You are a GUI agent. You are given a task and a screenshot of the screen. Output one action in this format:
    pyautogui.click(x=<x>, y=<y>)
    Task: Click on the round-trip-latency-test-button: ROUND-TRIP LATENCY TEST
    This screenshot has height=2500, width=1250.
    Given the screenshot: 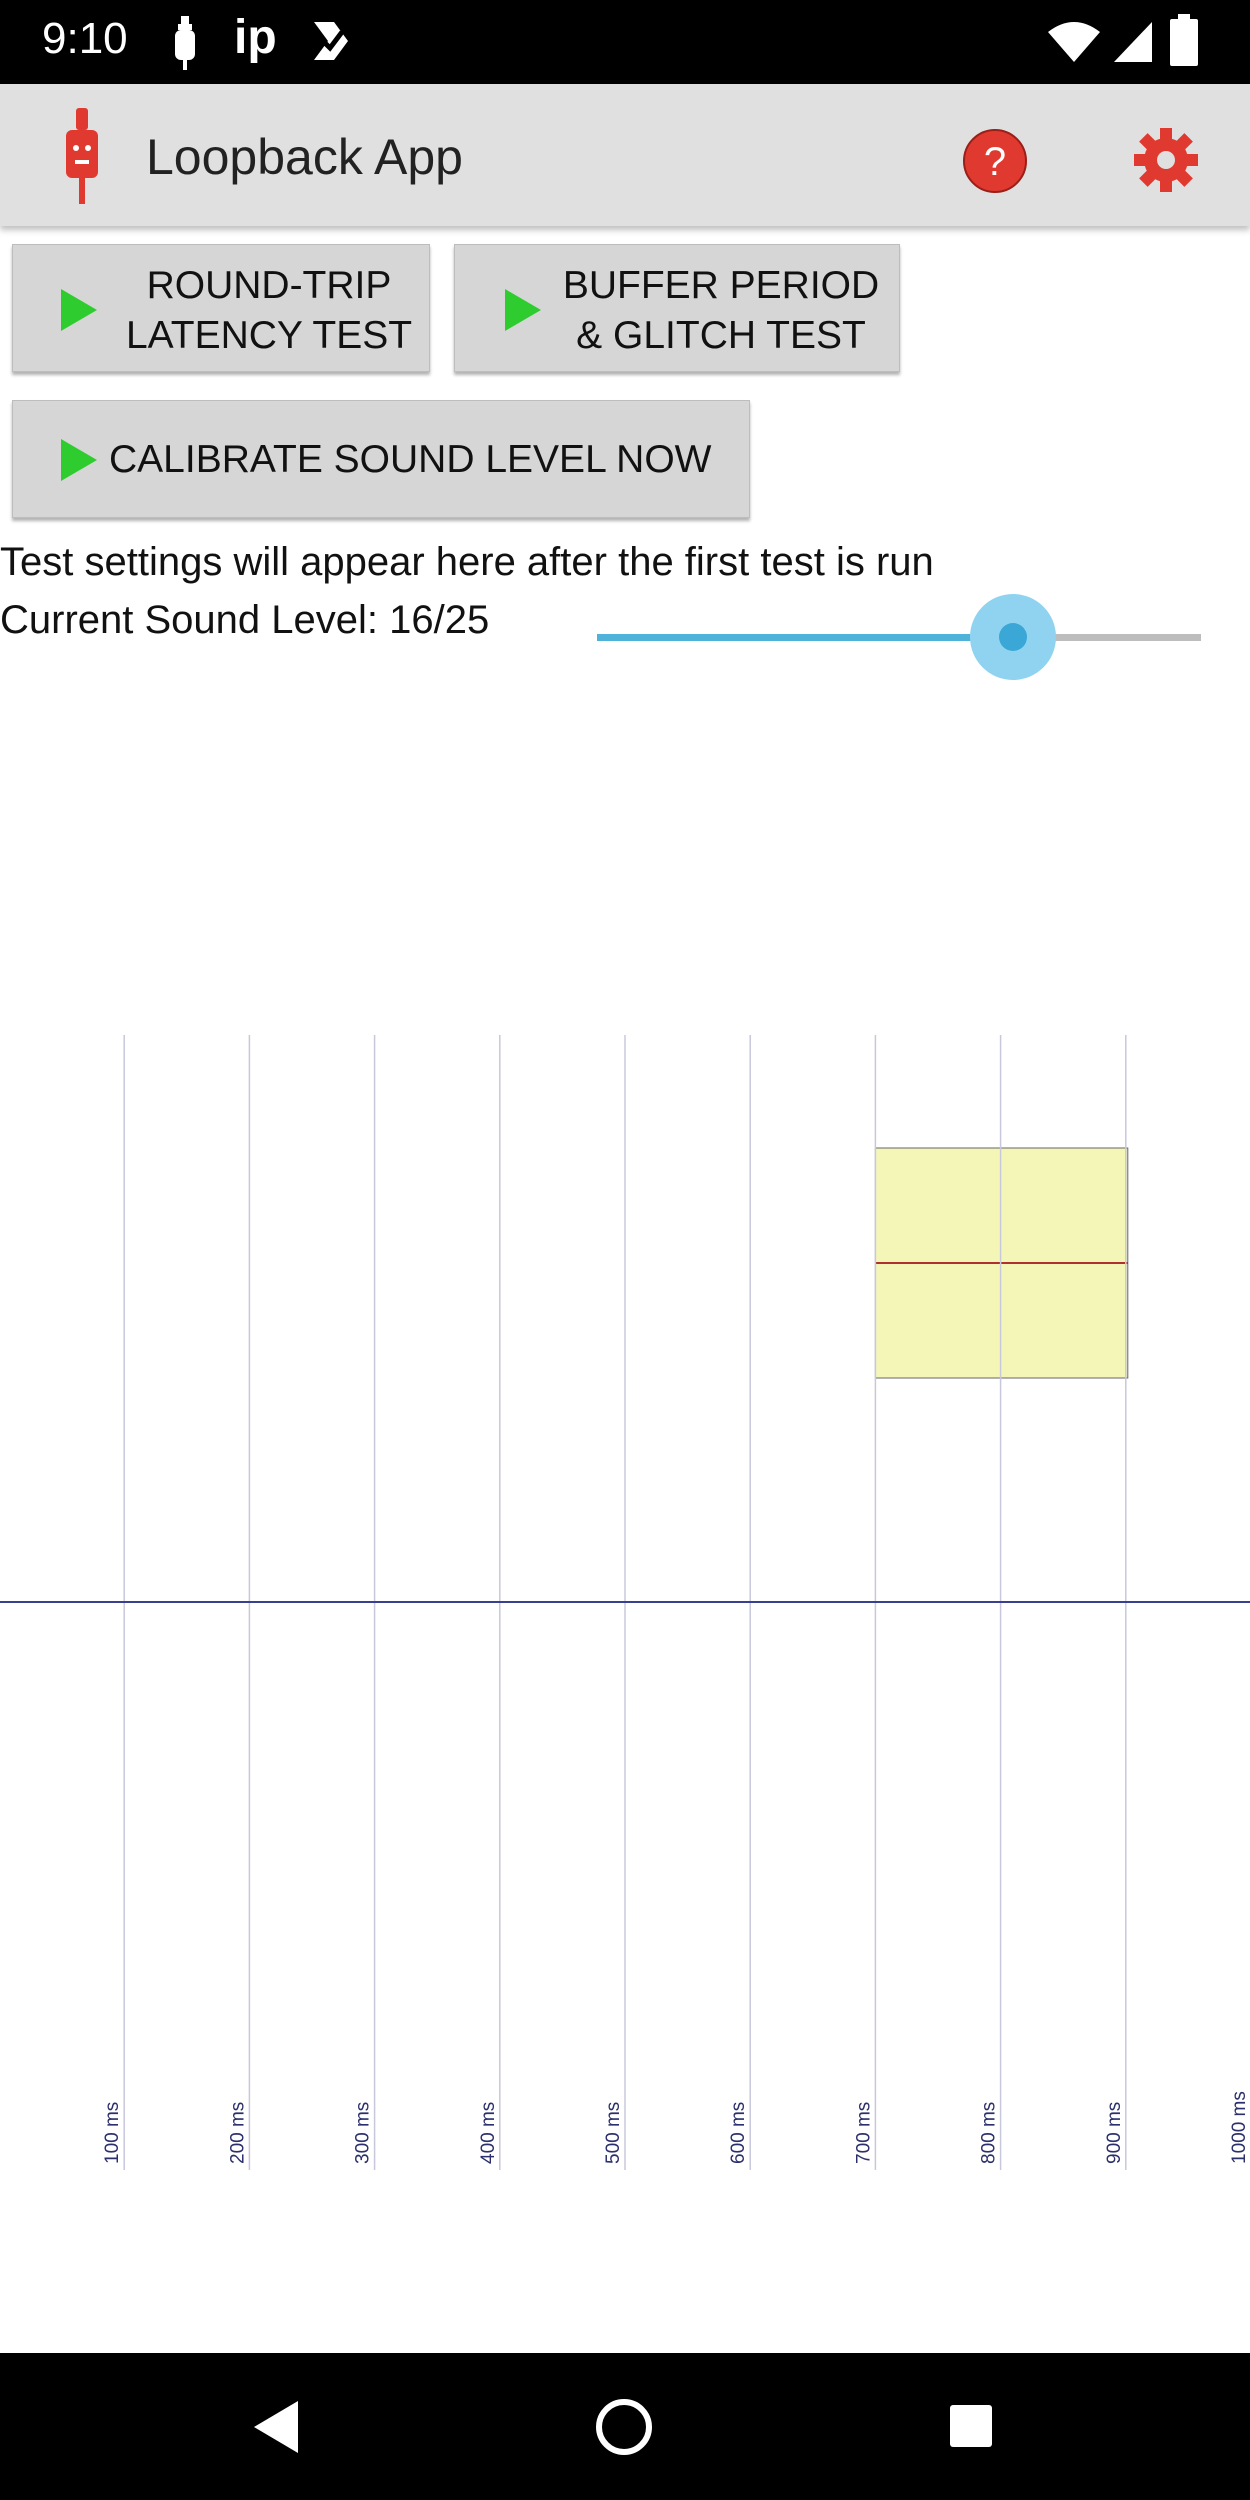 What is the action you would take?
    pyautogui.click(x=221, y=308)
    